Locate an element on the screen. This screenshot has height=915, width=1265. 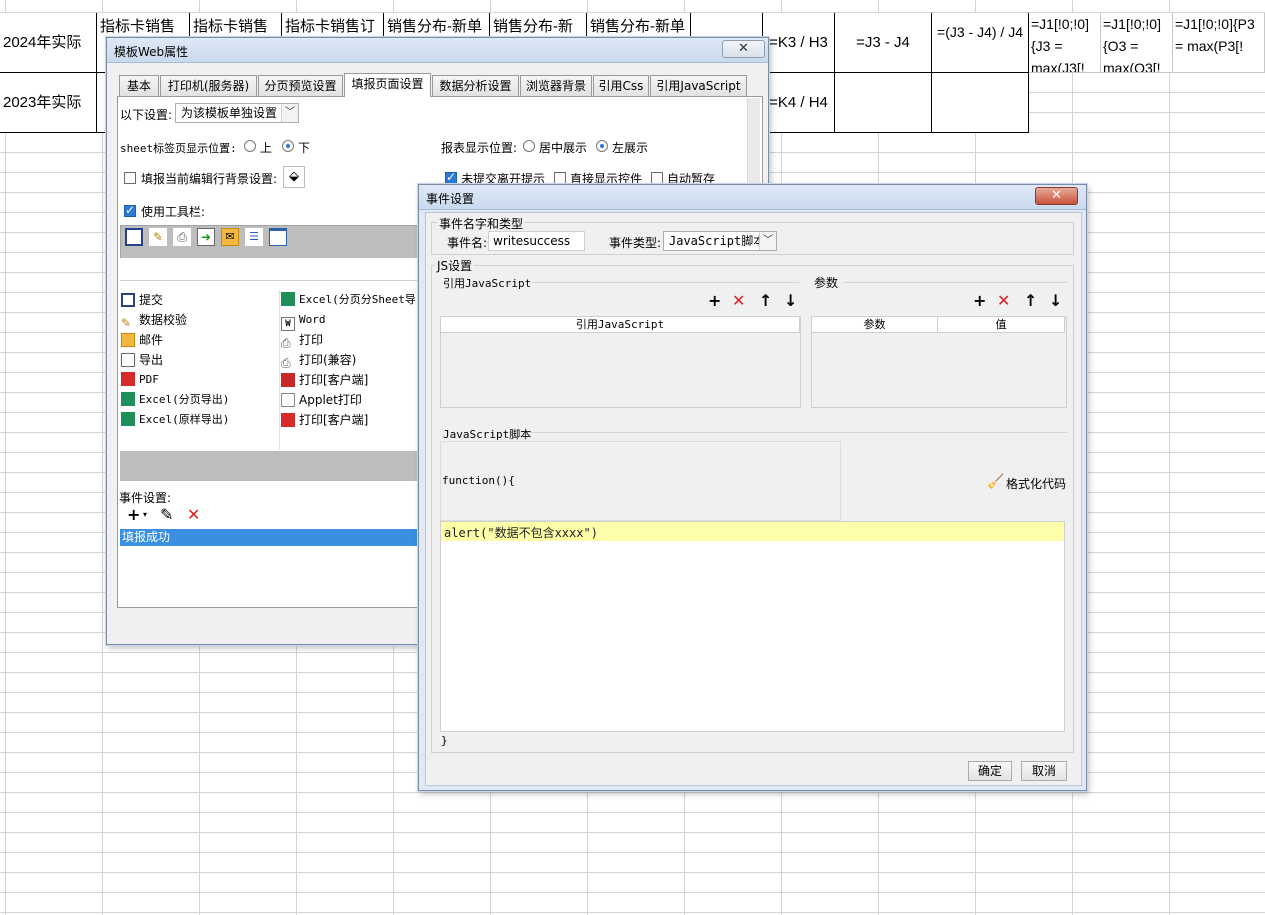
cell-r2-c9 is located at coordinates (883, 103).